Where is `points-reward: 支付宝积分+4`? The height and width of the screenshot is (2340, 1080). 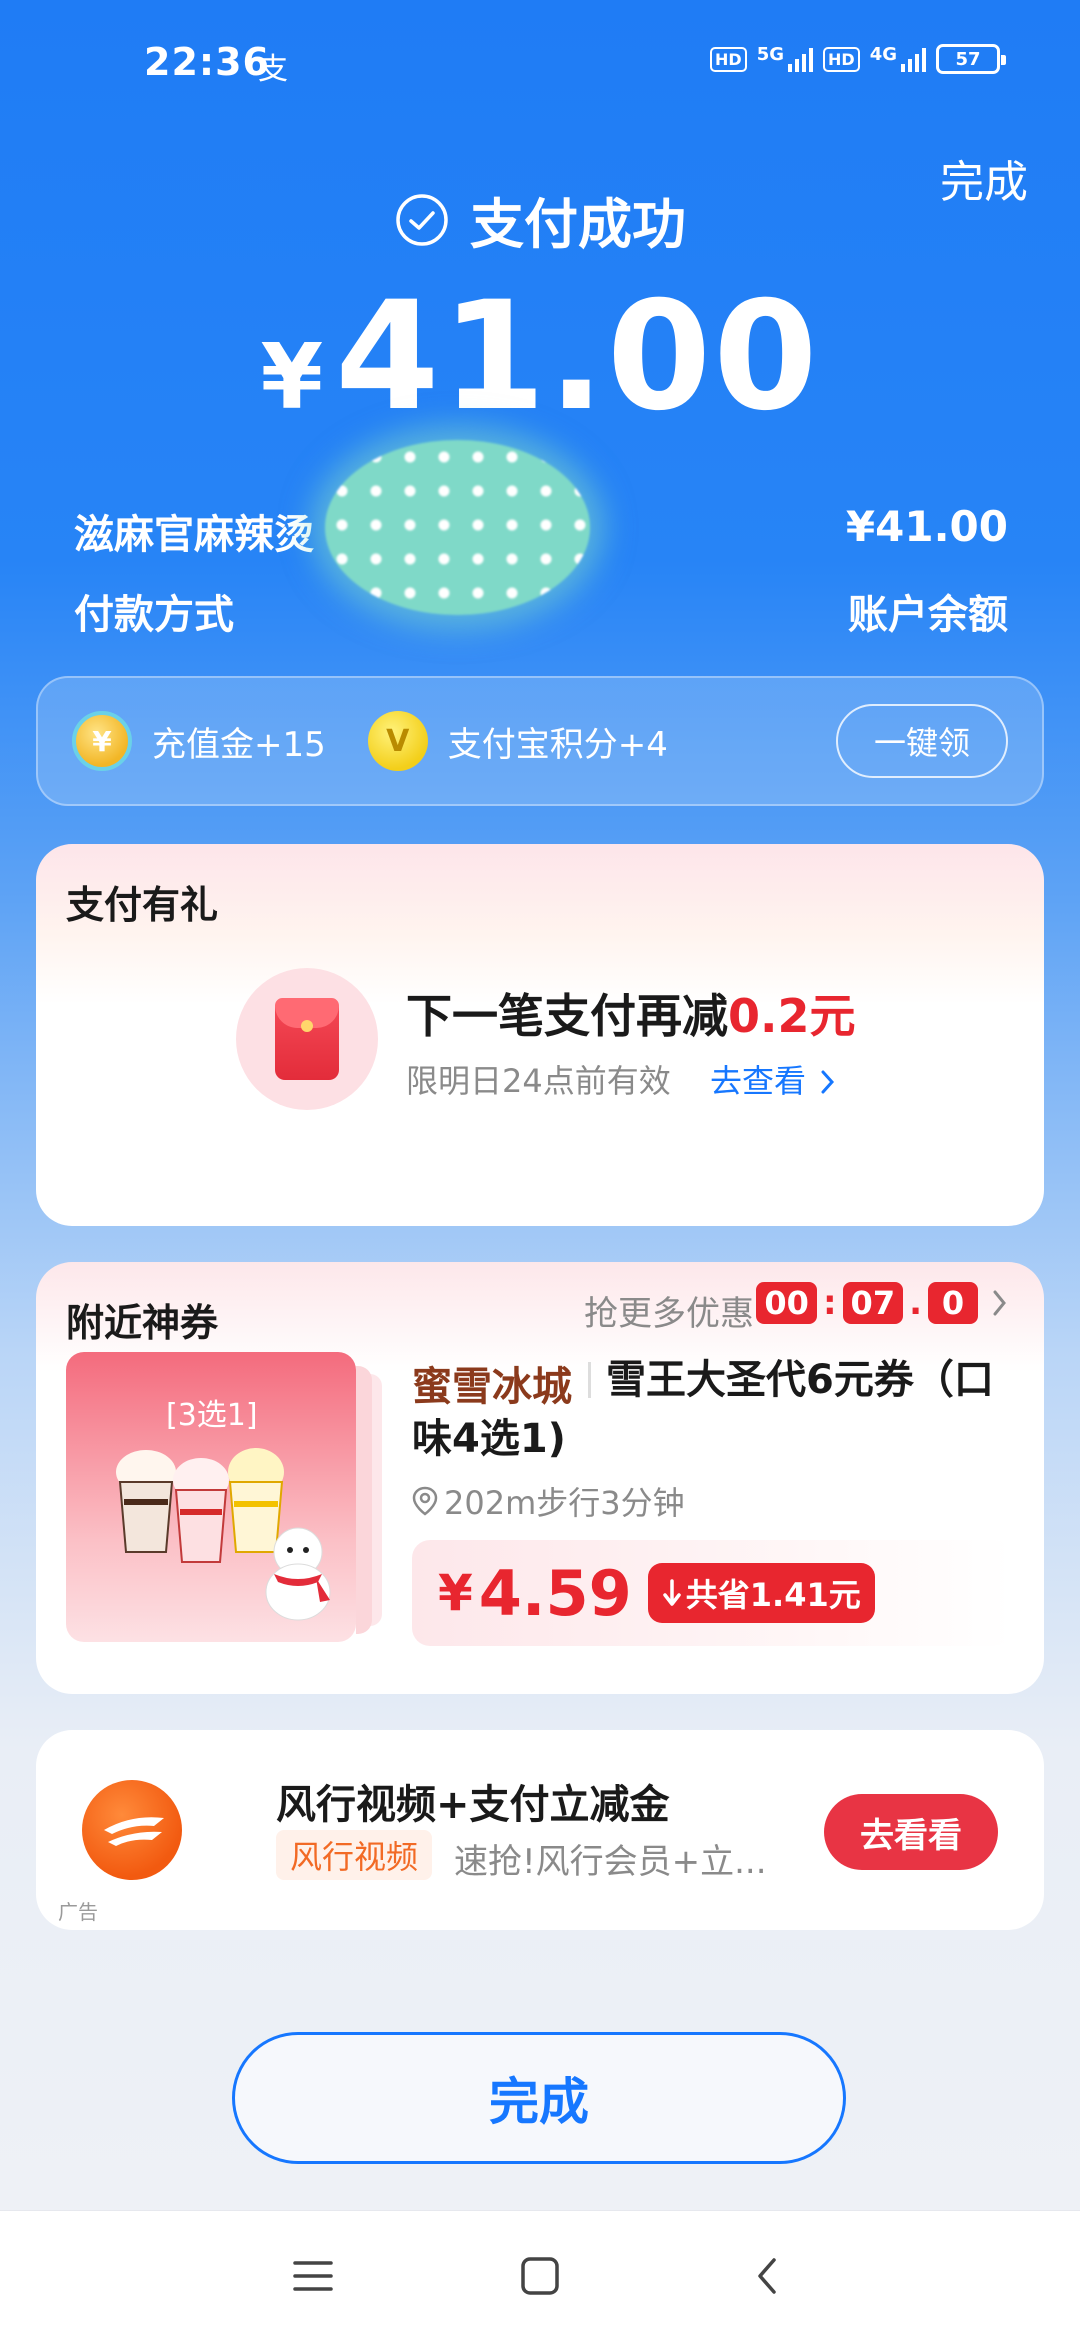
points-reward: 支付宝积分+4 is located at coordinates (557, 744).